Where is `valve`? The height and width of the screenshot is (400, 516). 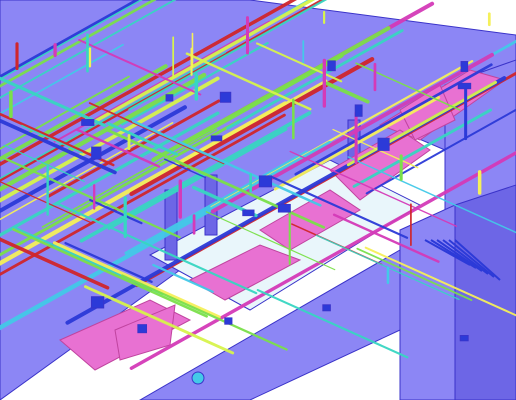
valve is located at coordinates (198, 378).